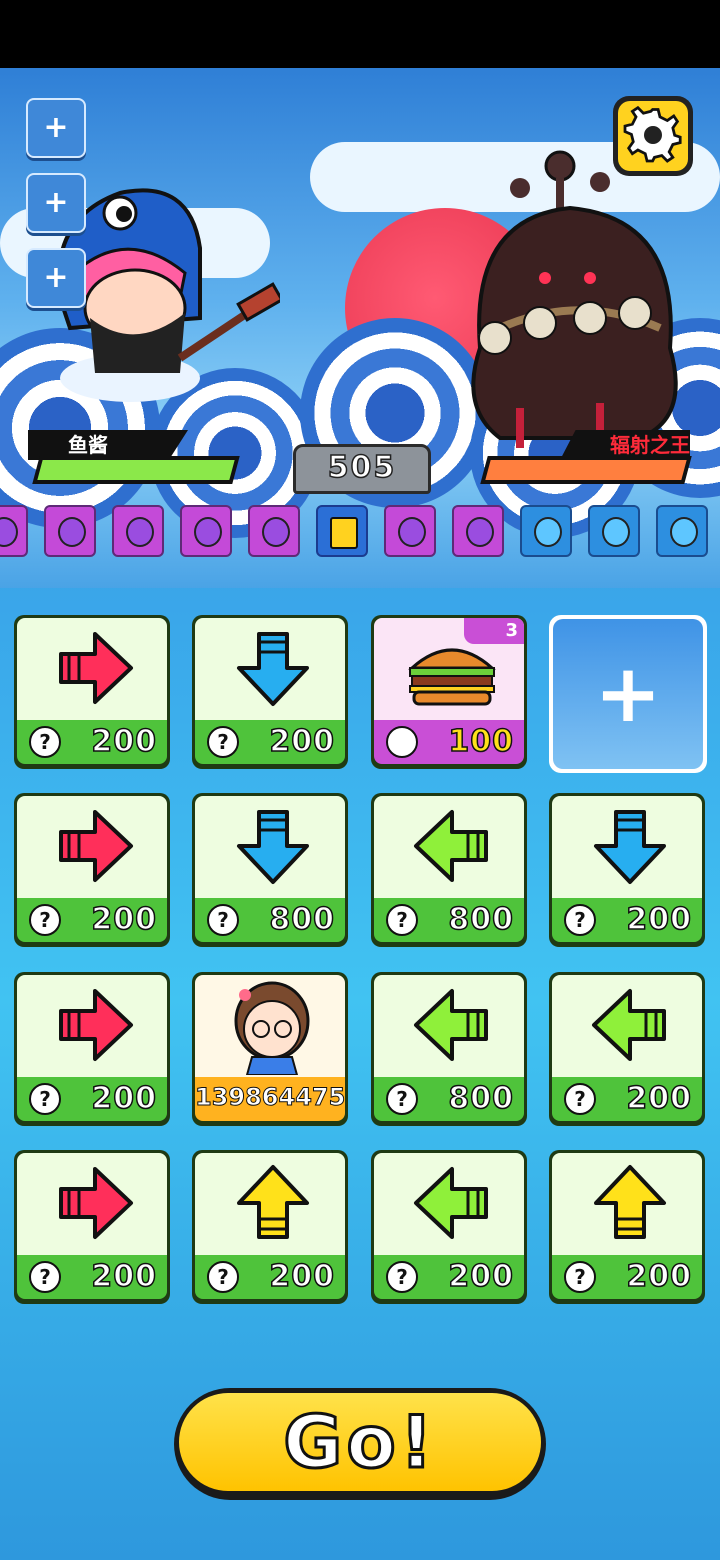  I want to click on arrow-card-down: ? 800, so click(270, 870).